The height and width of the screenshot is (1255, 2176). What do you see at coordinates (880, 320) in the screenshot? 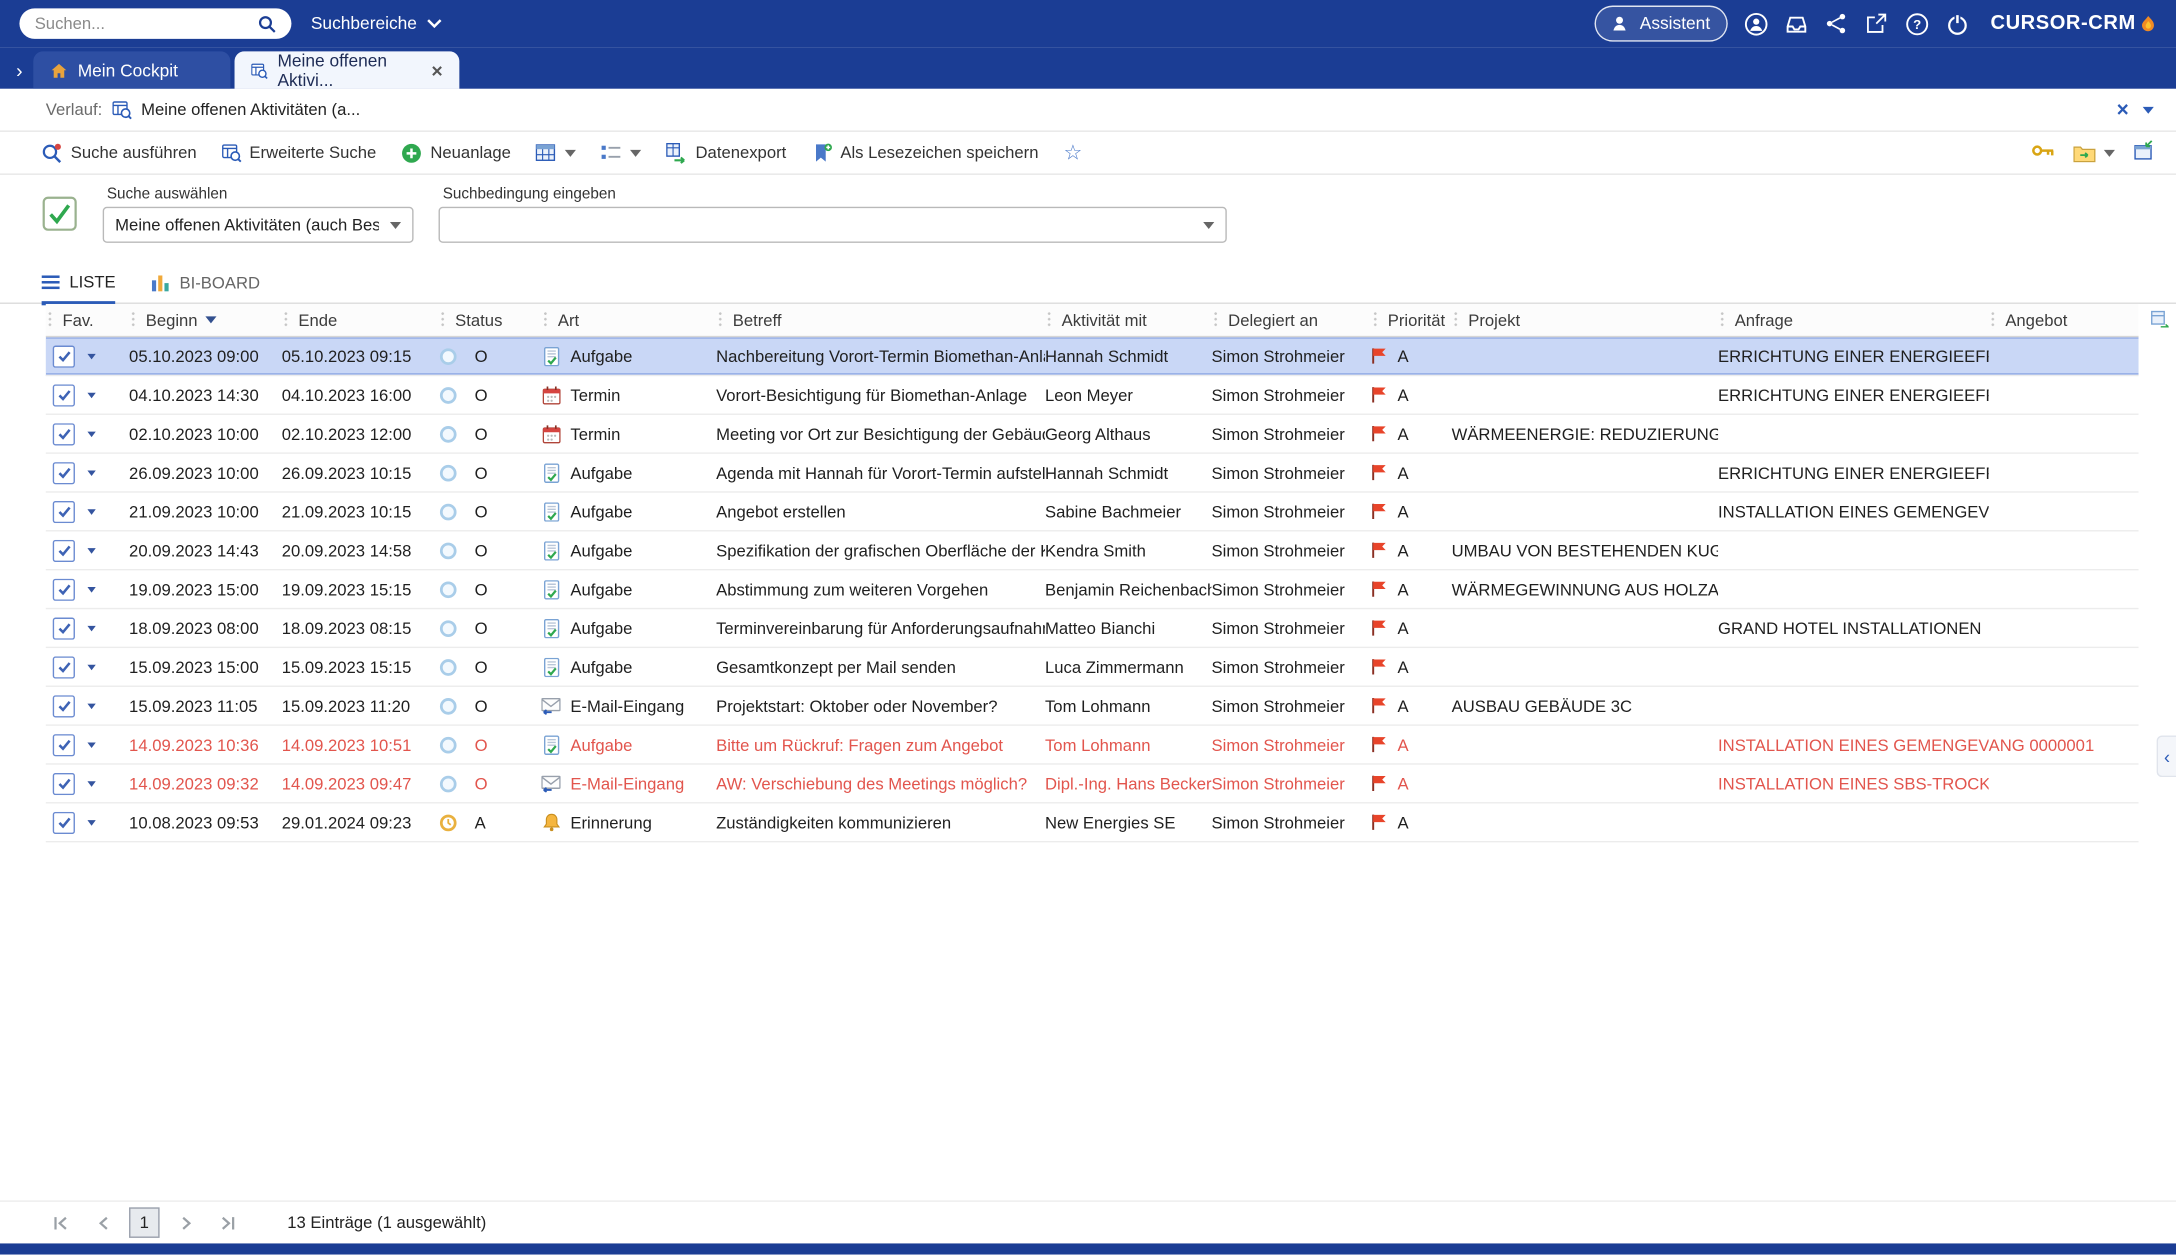
I see `column-header-betreff: Betreff` at bounding box center [880, 320].